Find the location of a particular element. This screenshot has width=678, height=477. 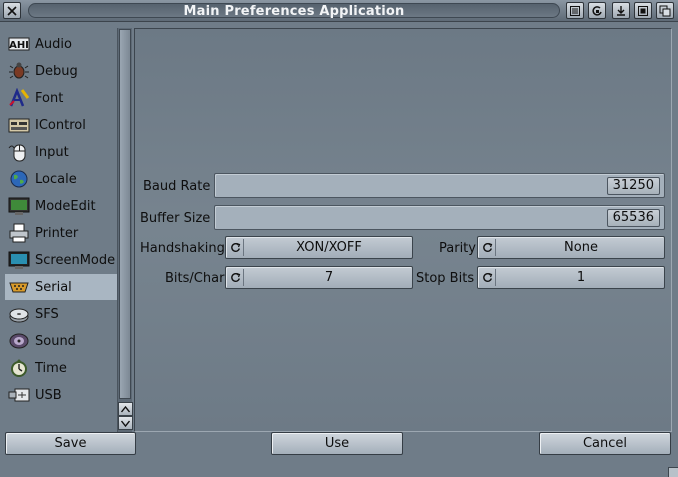

close-button is located at coordinates (12, 10).